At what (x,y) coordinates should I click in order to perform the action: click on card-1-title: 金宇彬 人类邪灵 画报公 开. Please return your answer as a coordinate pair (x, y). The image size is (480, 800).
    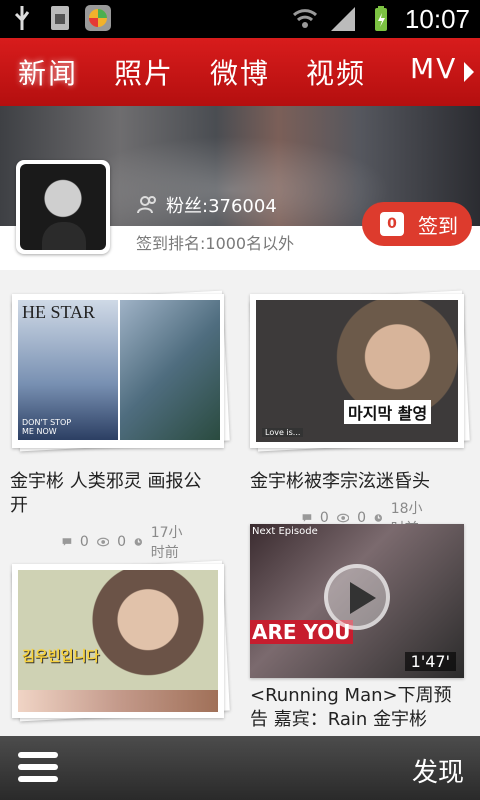
    Looking at the image, I should click on (124, 494).